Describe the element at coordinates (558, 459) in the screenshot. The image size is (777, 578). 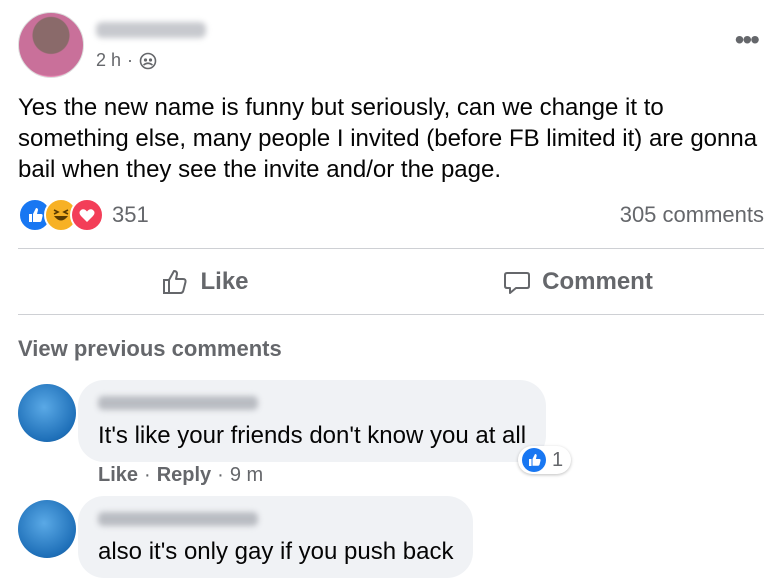
I see `comment-reaction-count: 1` at that location.